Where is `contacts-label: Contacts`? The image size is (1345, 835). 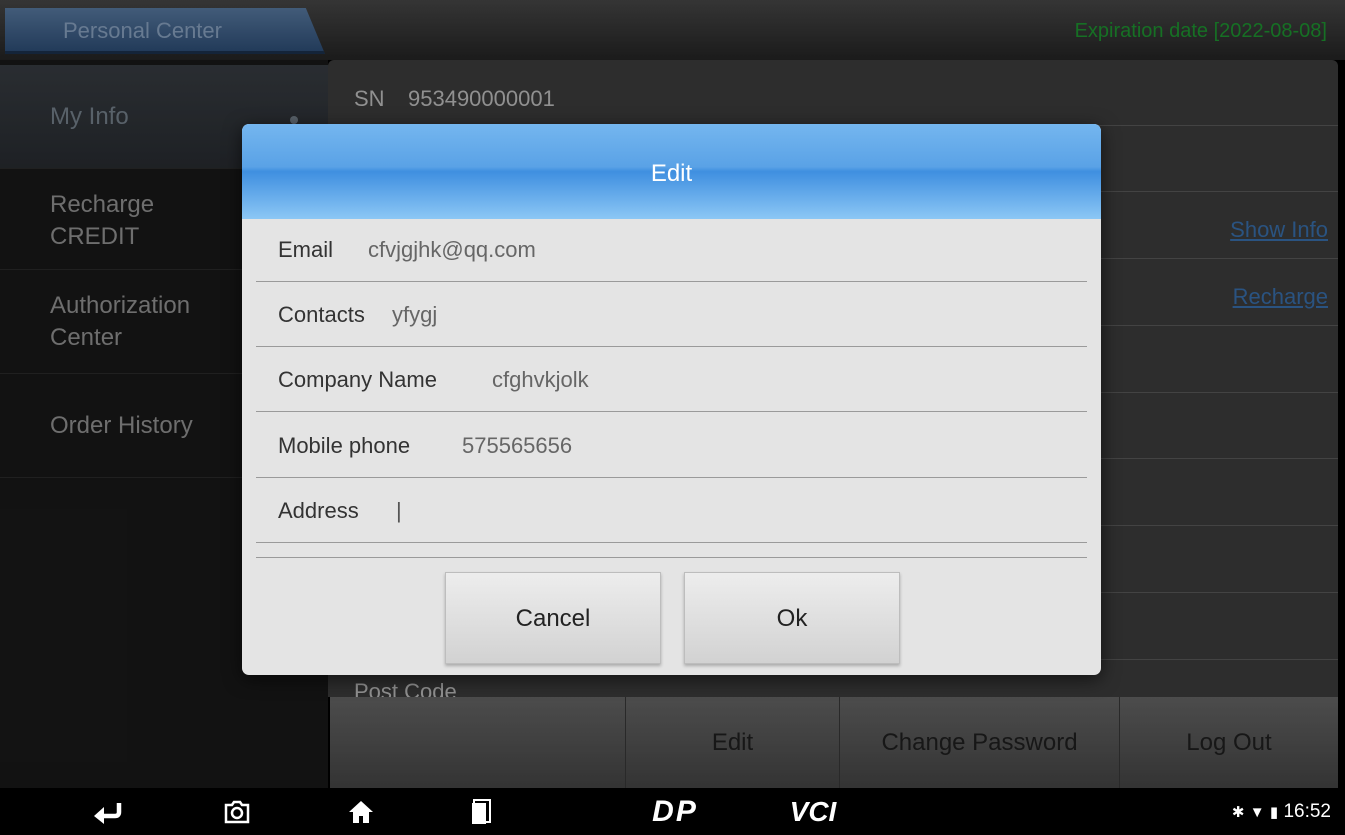
contacts-label: Contacts is located at coordinates (321, 314).